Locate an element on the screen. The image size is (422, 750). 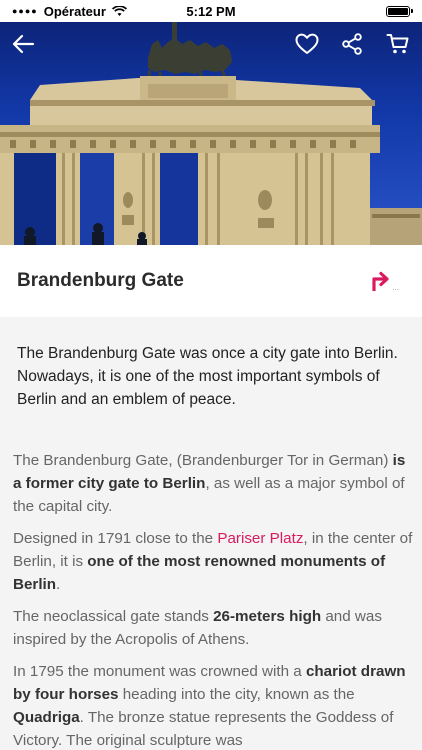
arrow-left-icon is located at coordinates (23, 44).